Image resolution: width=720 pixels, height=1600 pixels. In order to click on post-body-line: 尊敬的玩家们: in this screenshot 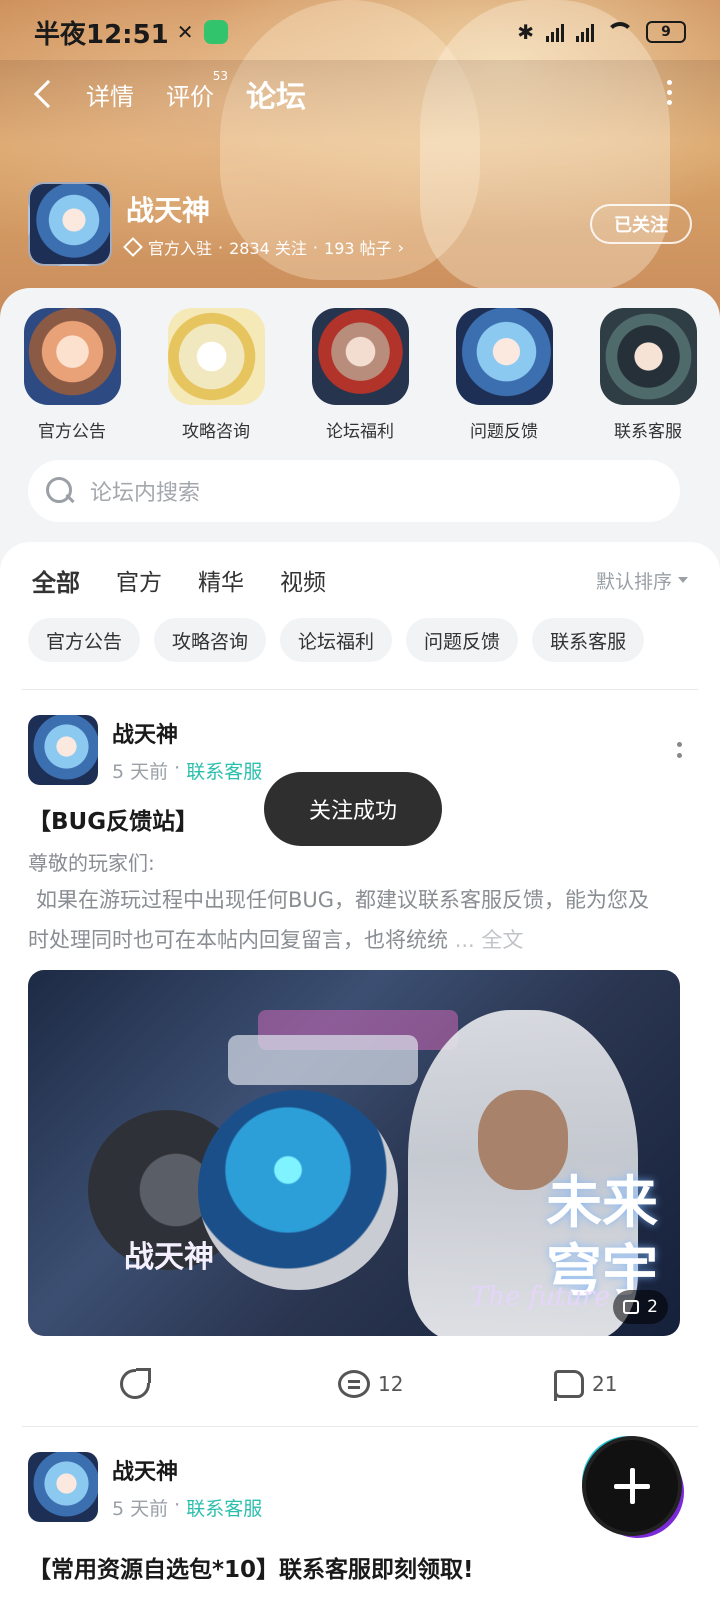, I will do `click(91, 863)`.